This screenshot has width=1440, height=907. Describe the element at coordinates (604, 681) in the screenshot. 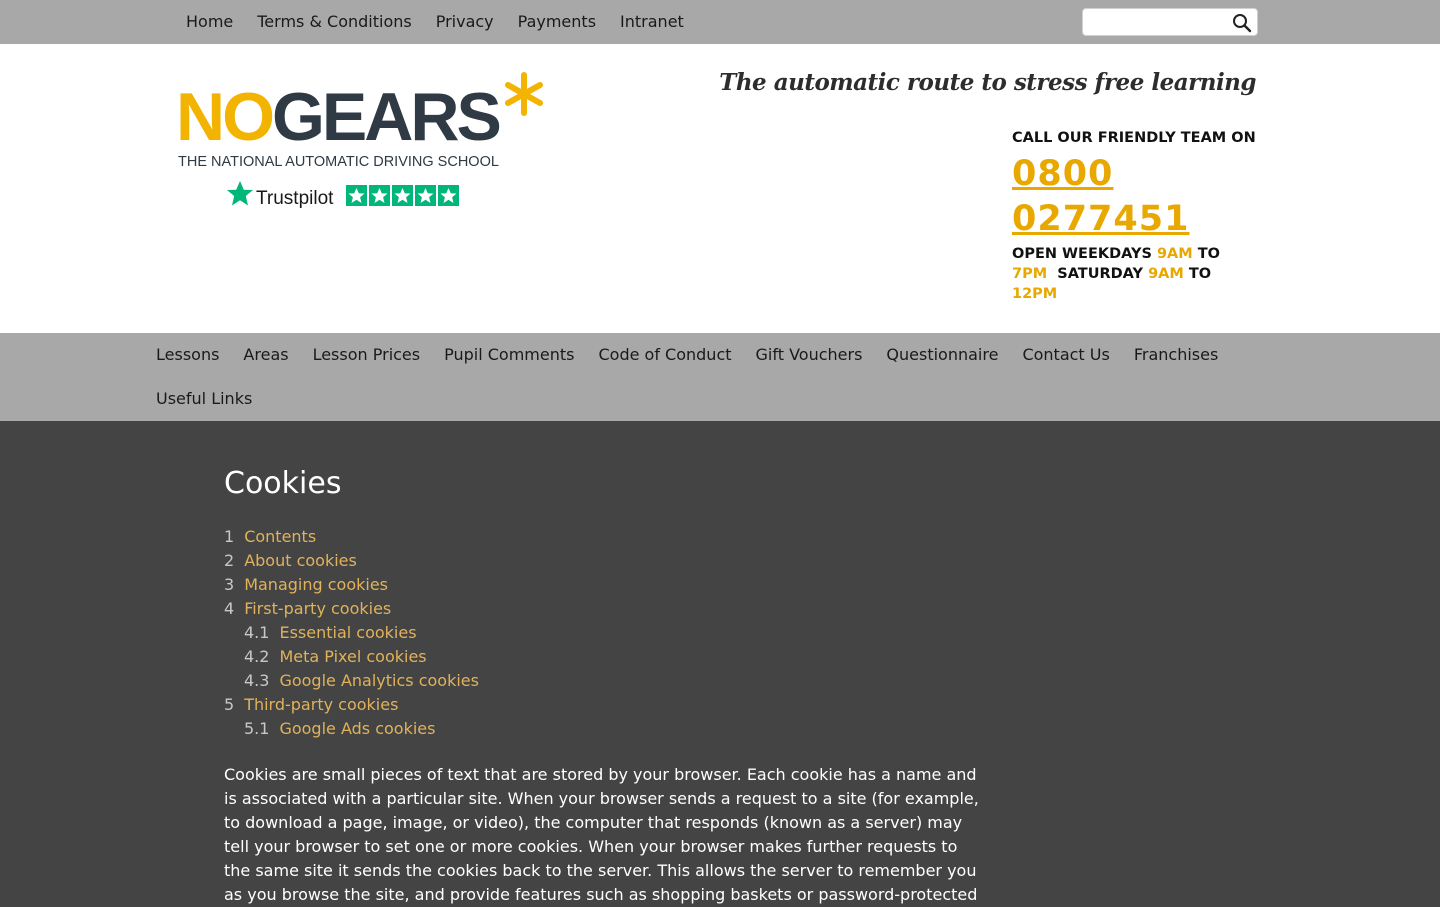

I see `toc-item: 4.3 Google Analytics cookies` at that location.